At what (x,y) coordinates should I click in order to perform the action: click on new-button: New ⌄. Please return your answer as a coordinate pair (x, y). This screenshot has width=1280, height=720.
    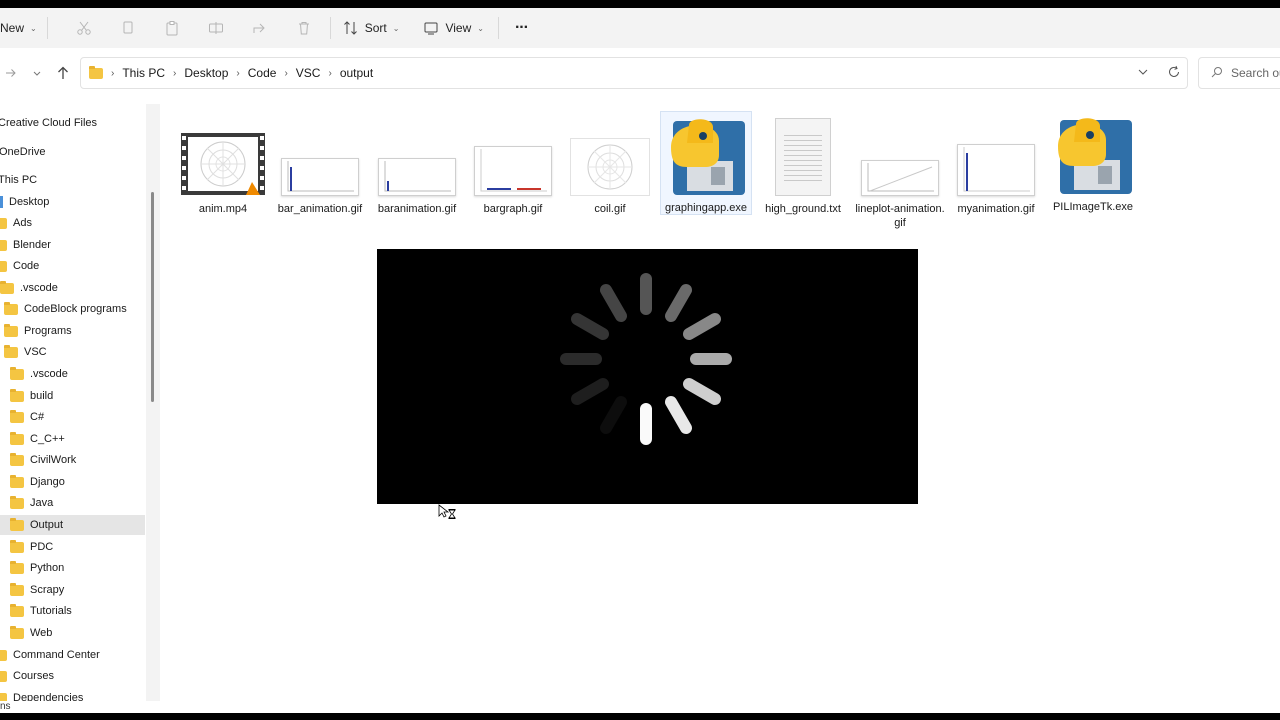
    Looking at the image, I should click on (18, 28).